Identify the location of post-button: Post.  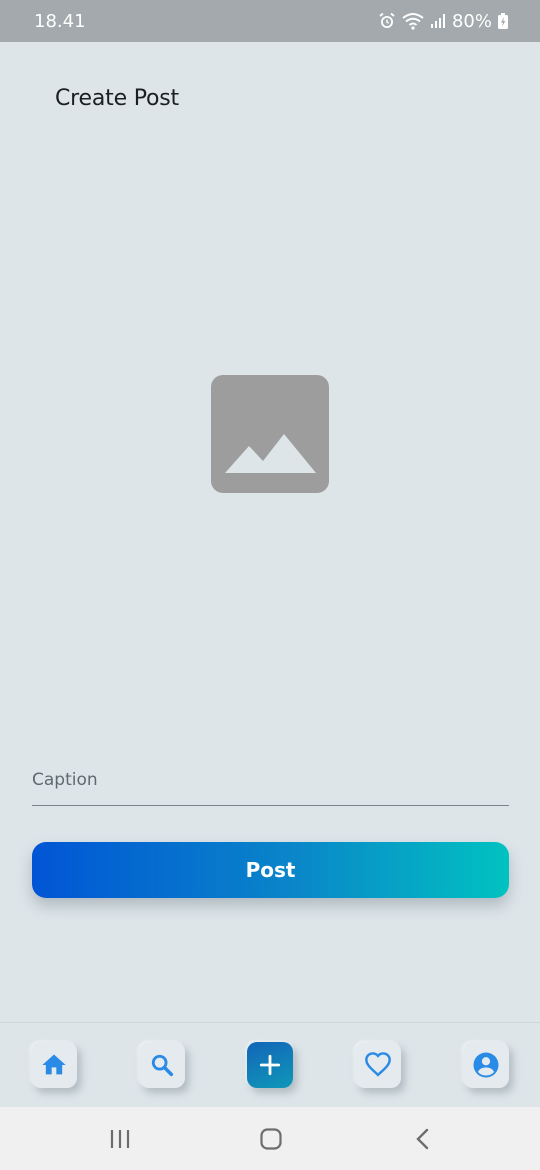
(270, 870).